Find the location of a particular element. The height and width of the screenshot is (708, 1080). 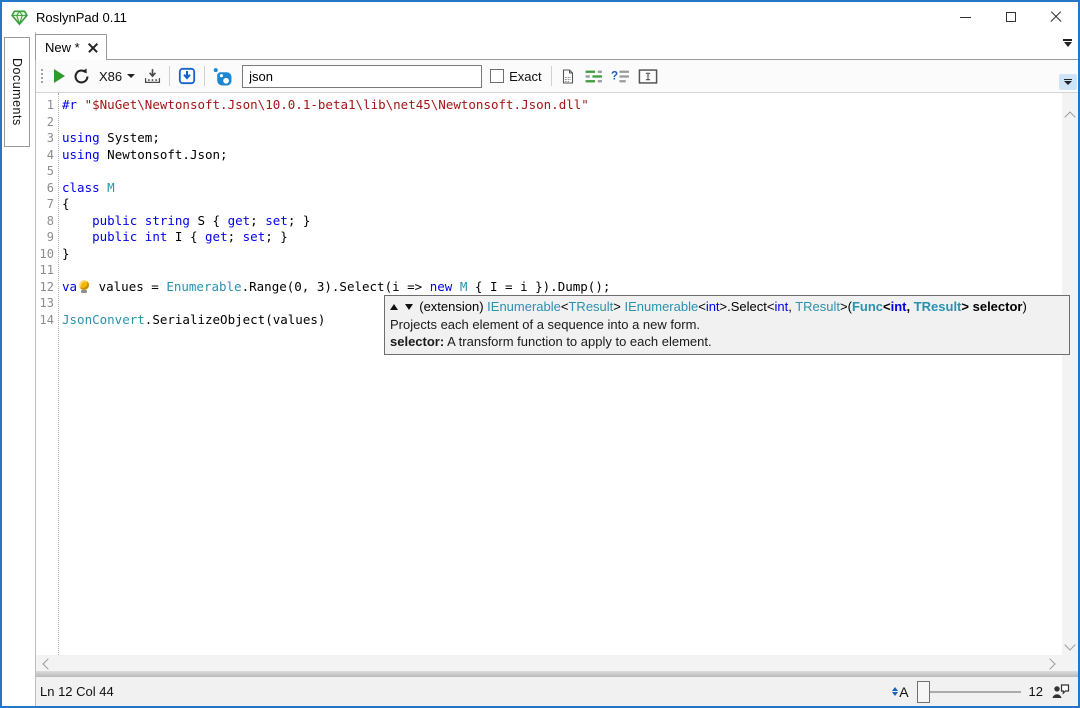

zoom-slider is located at coordinates (968, 691).